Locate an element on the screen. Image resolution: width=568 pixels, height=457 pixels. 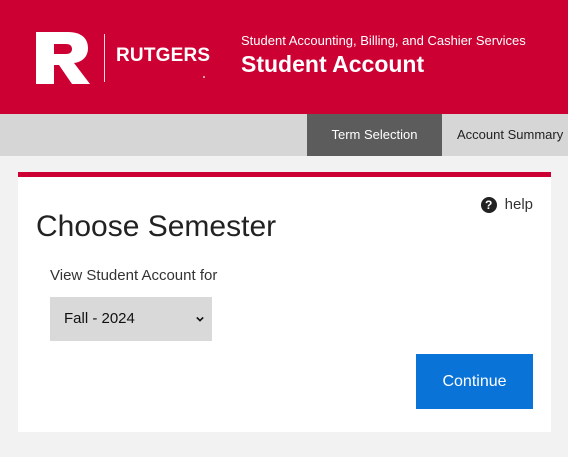
logo-divider is located at coordinates (104, 58).